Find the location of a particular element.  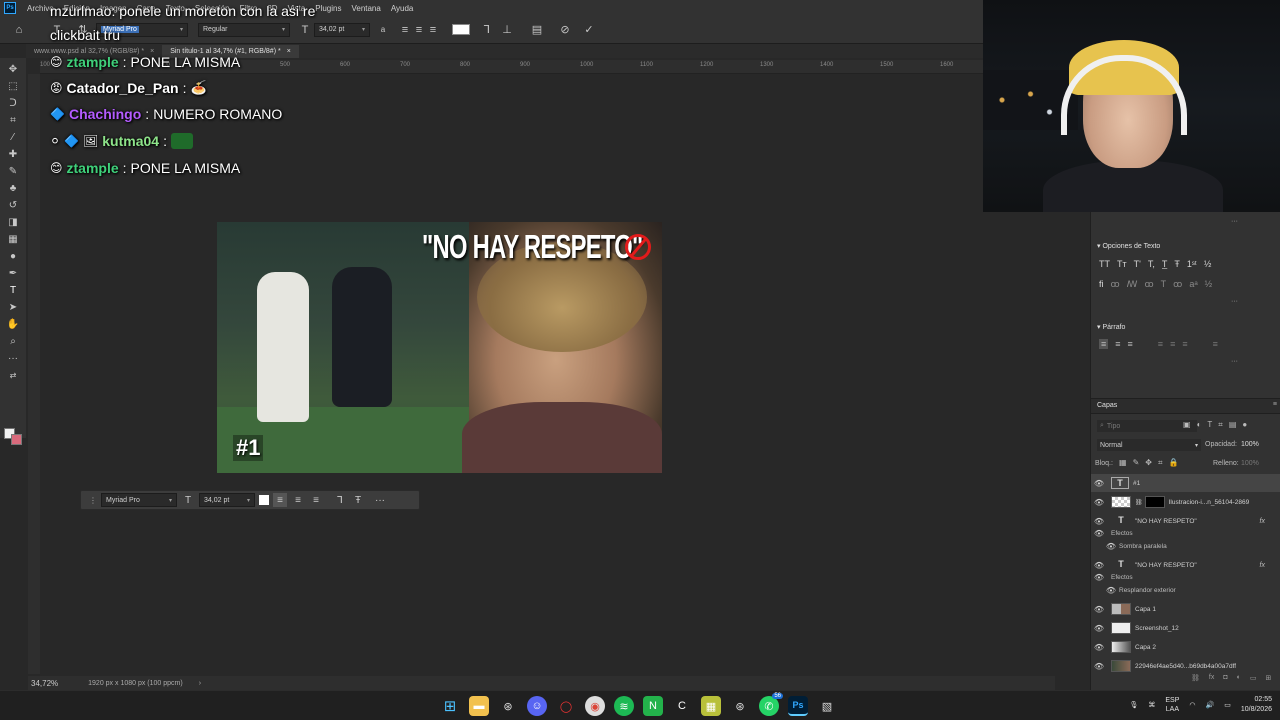

healing-tool-icon: ✚ is located at coordinates (13, 154).